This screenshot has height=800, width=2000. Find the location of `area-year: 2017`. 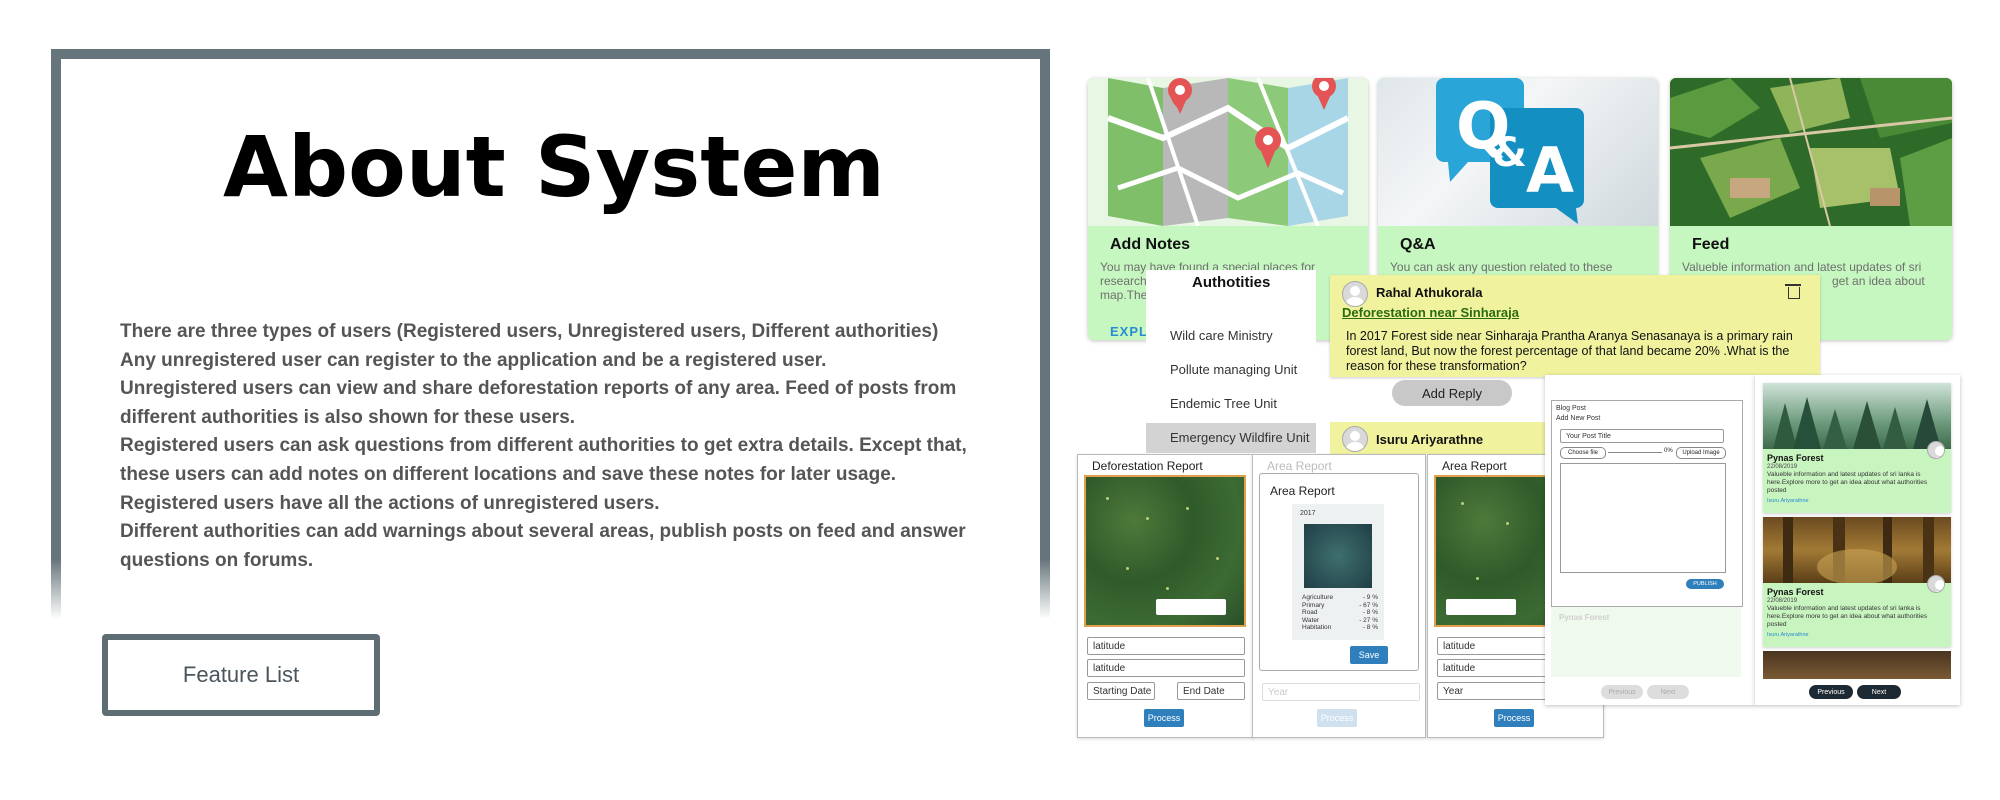

area-year: 2017 is located at coordinates (1308, 513).